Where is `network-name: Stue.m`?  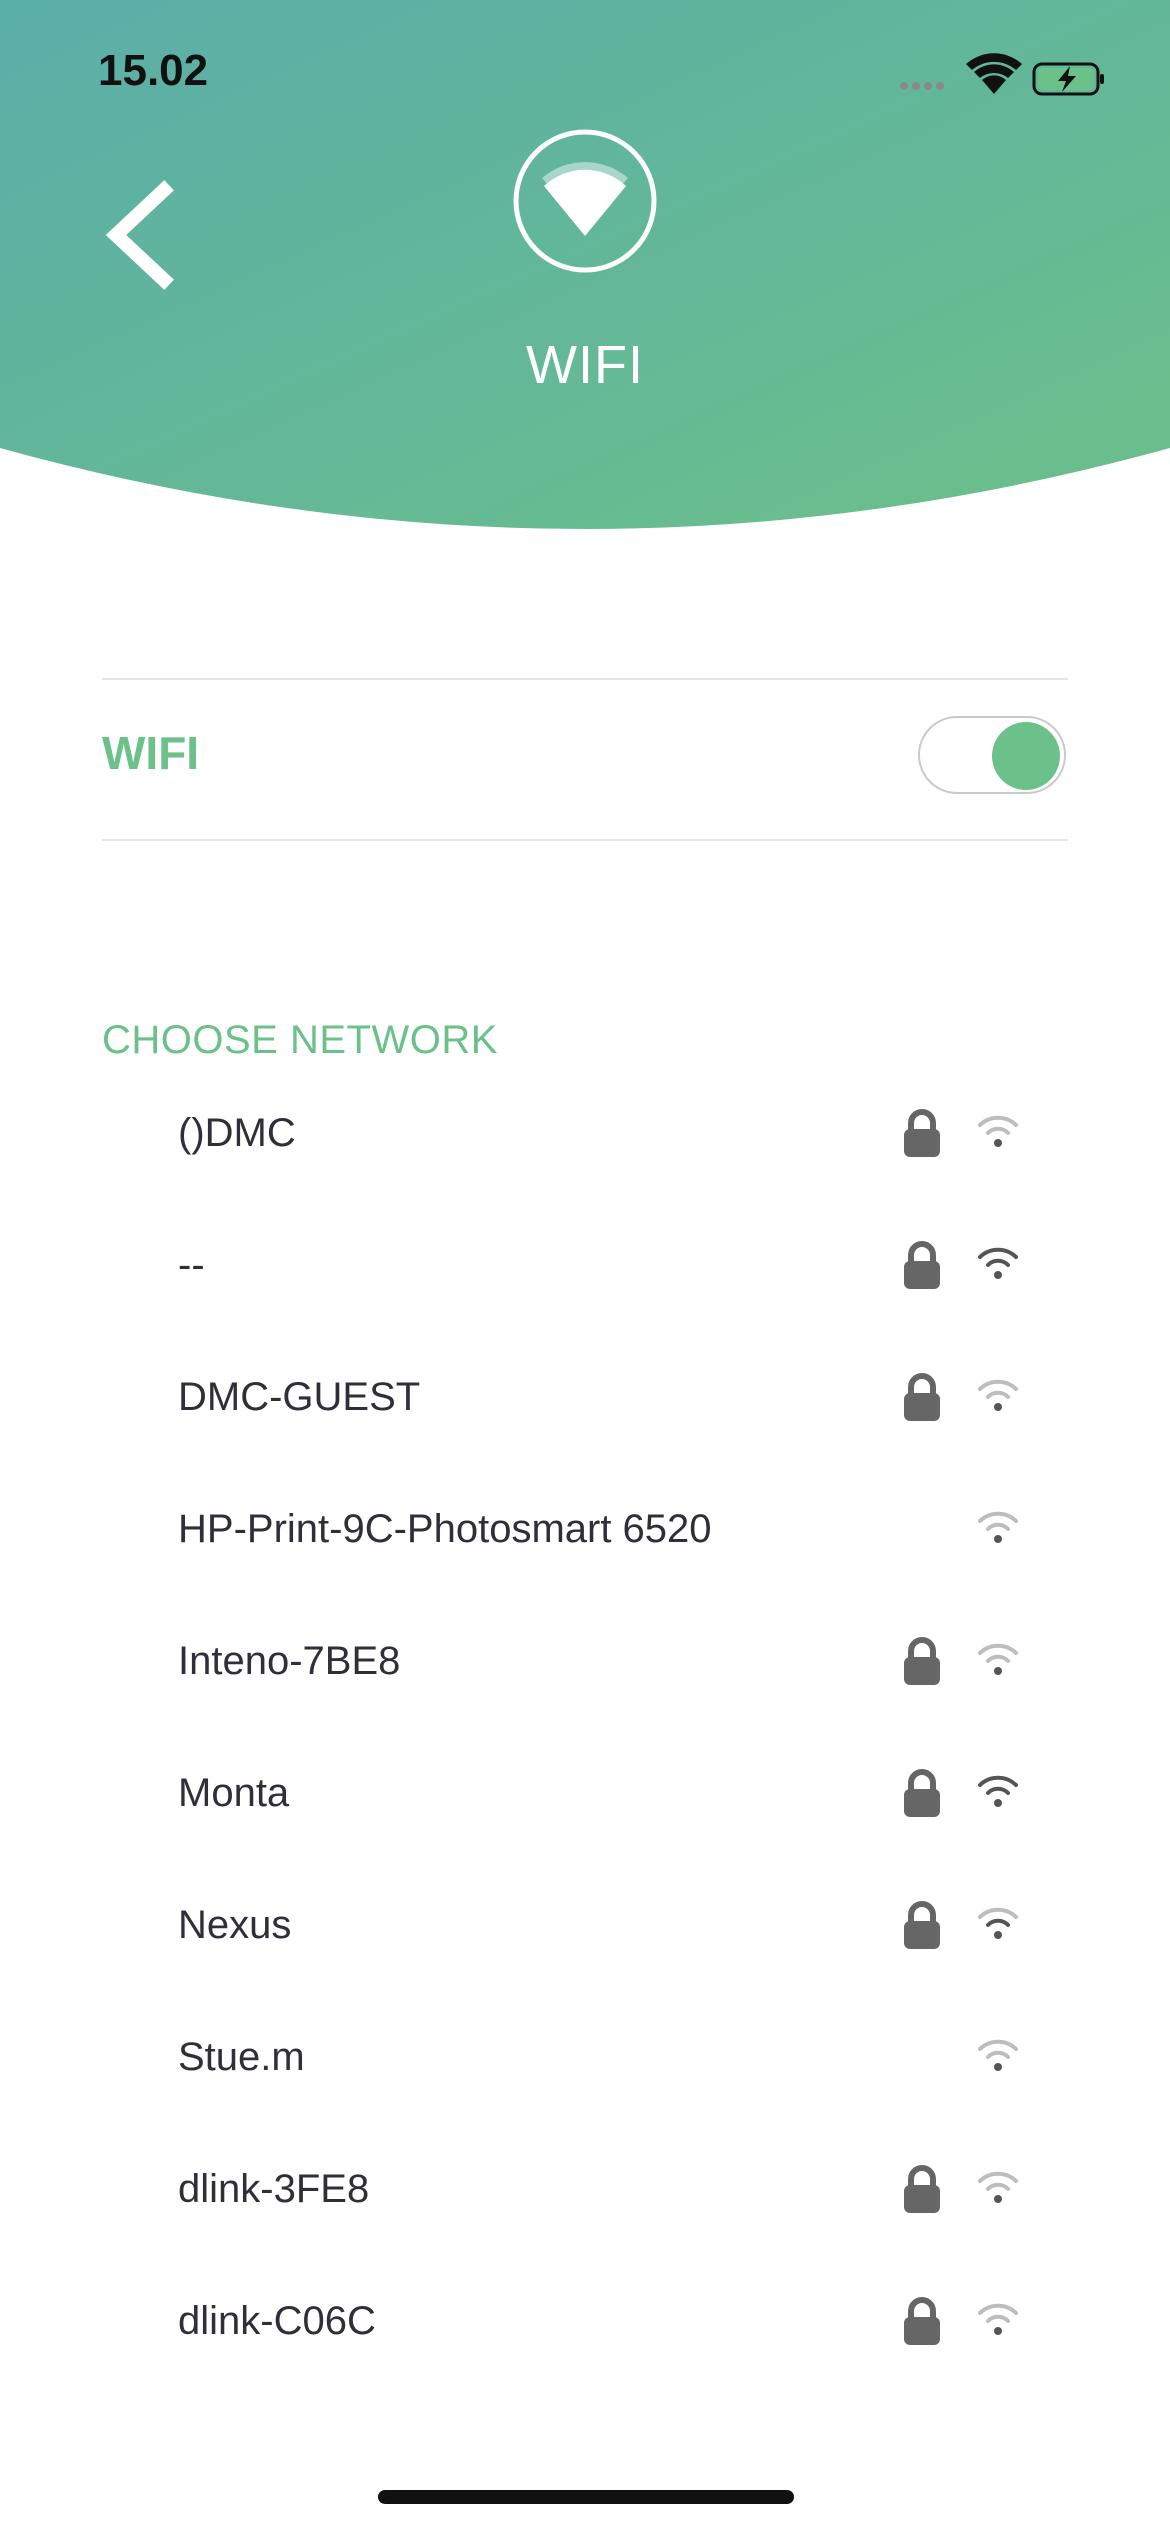
network-name: Stue.m is located at coordinates (241, 2057).